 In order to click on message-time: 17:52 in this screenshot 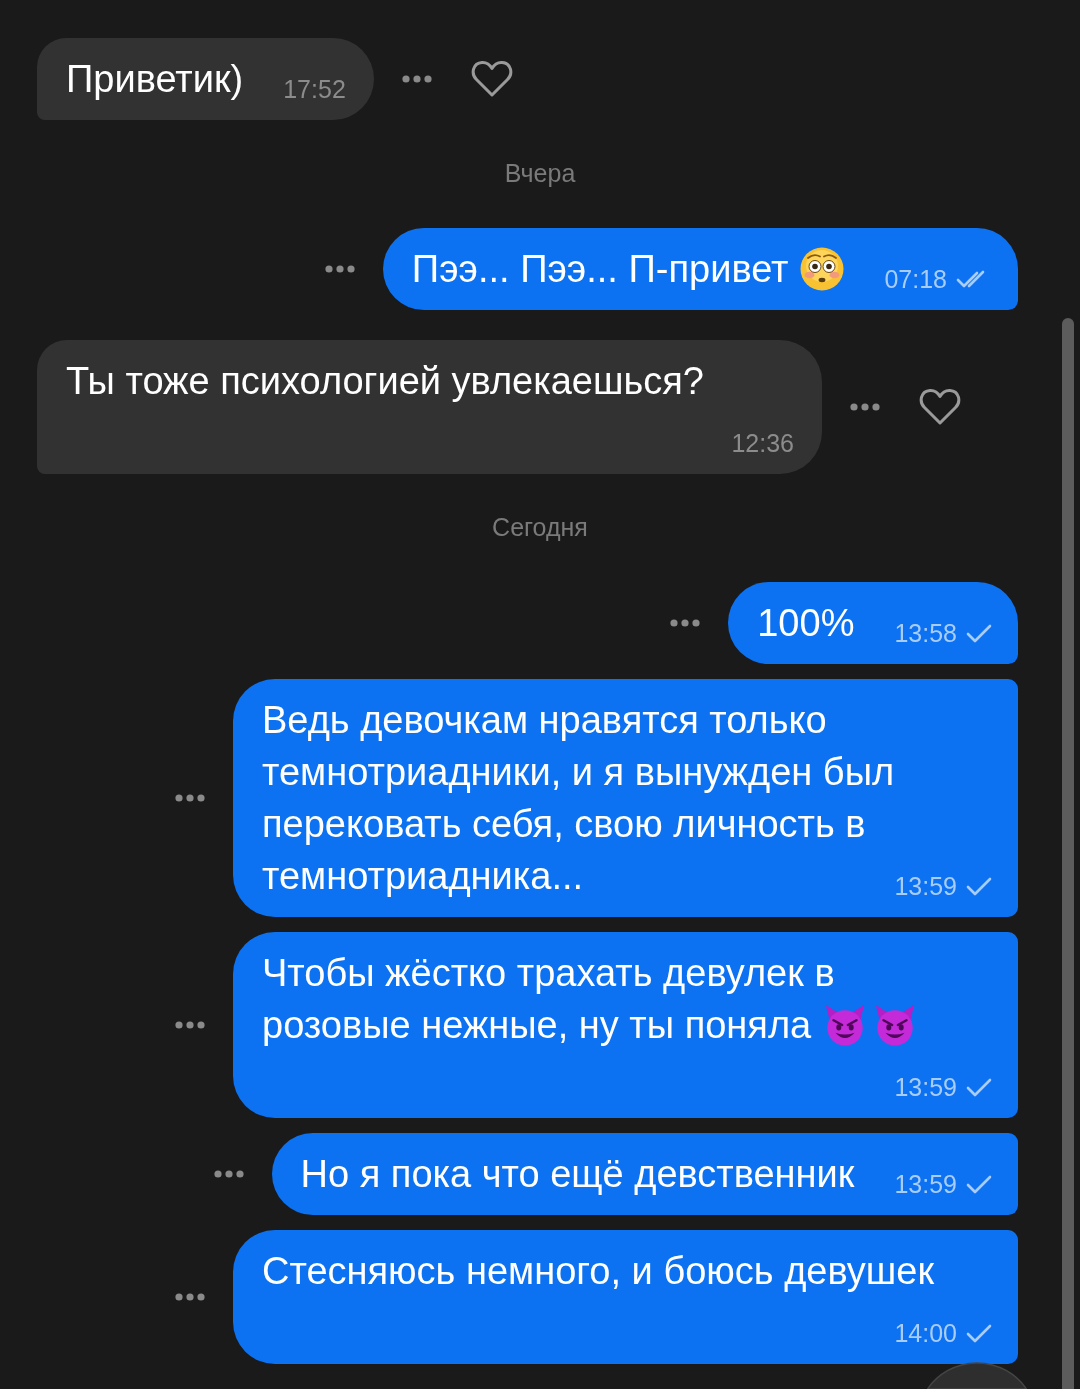, I will do `click(314, 89)`.